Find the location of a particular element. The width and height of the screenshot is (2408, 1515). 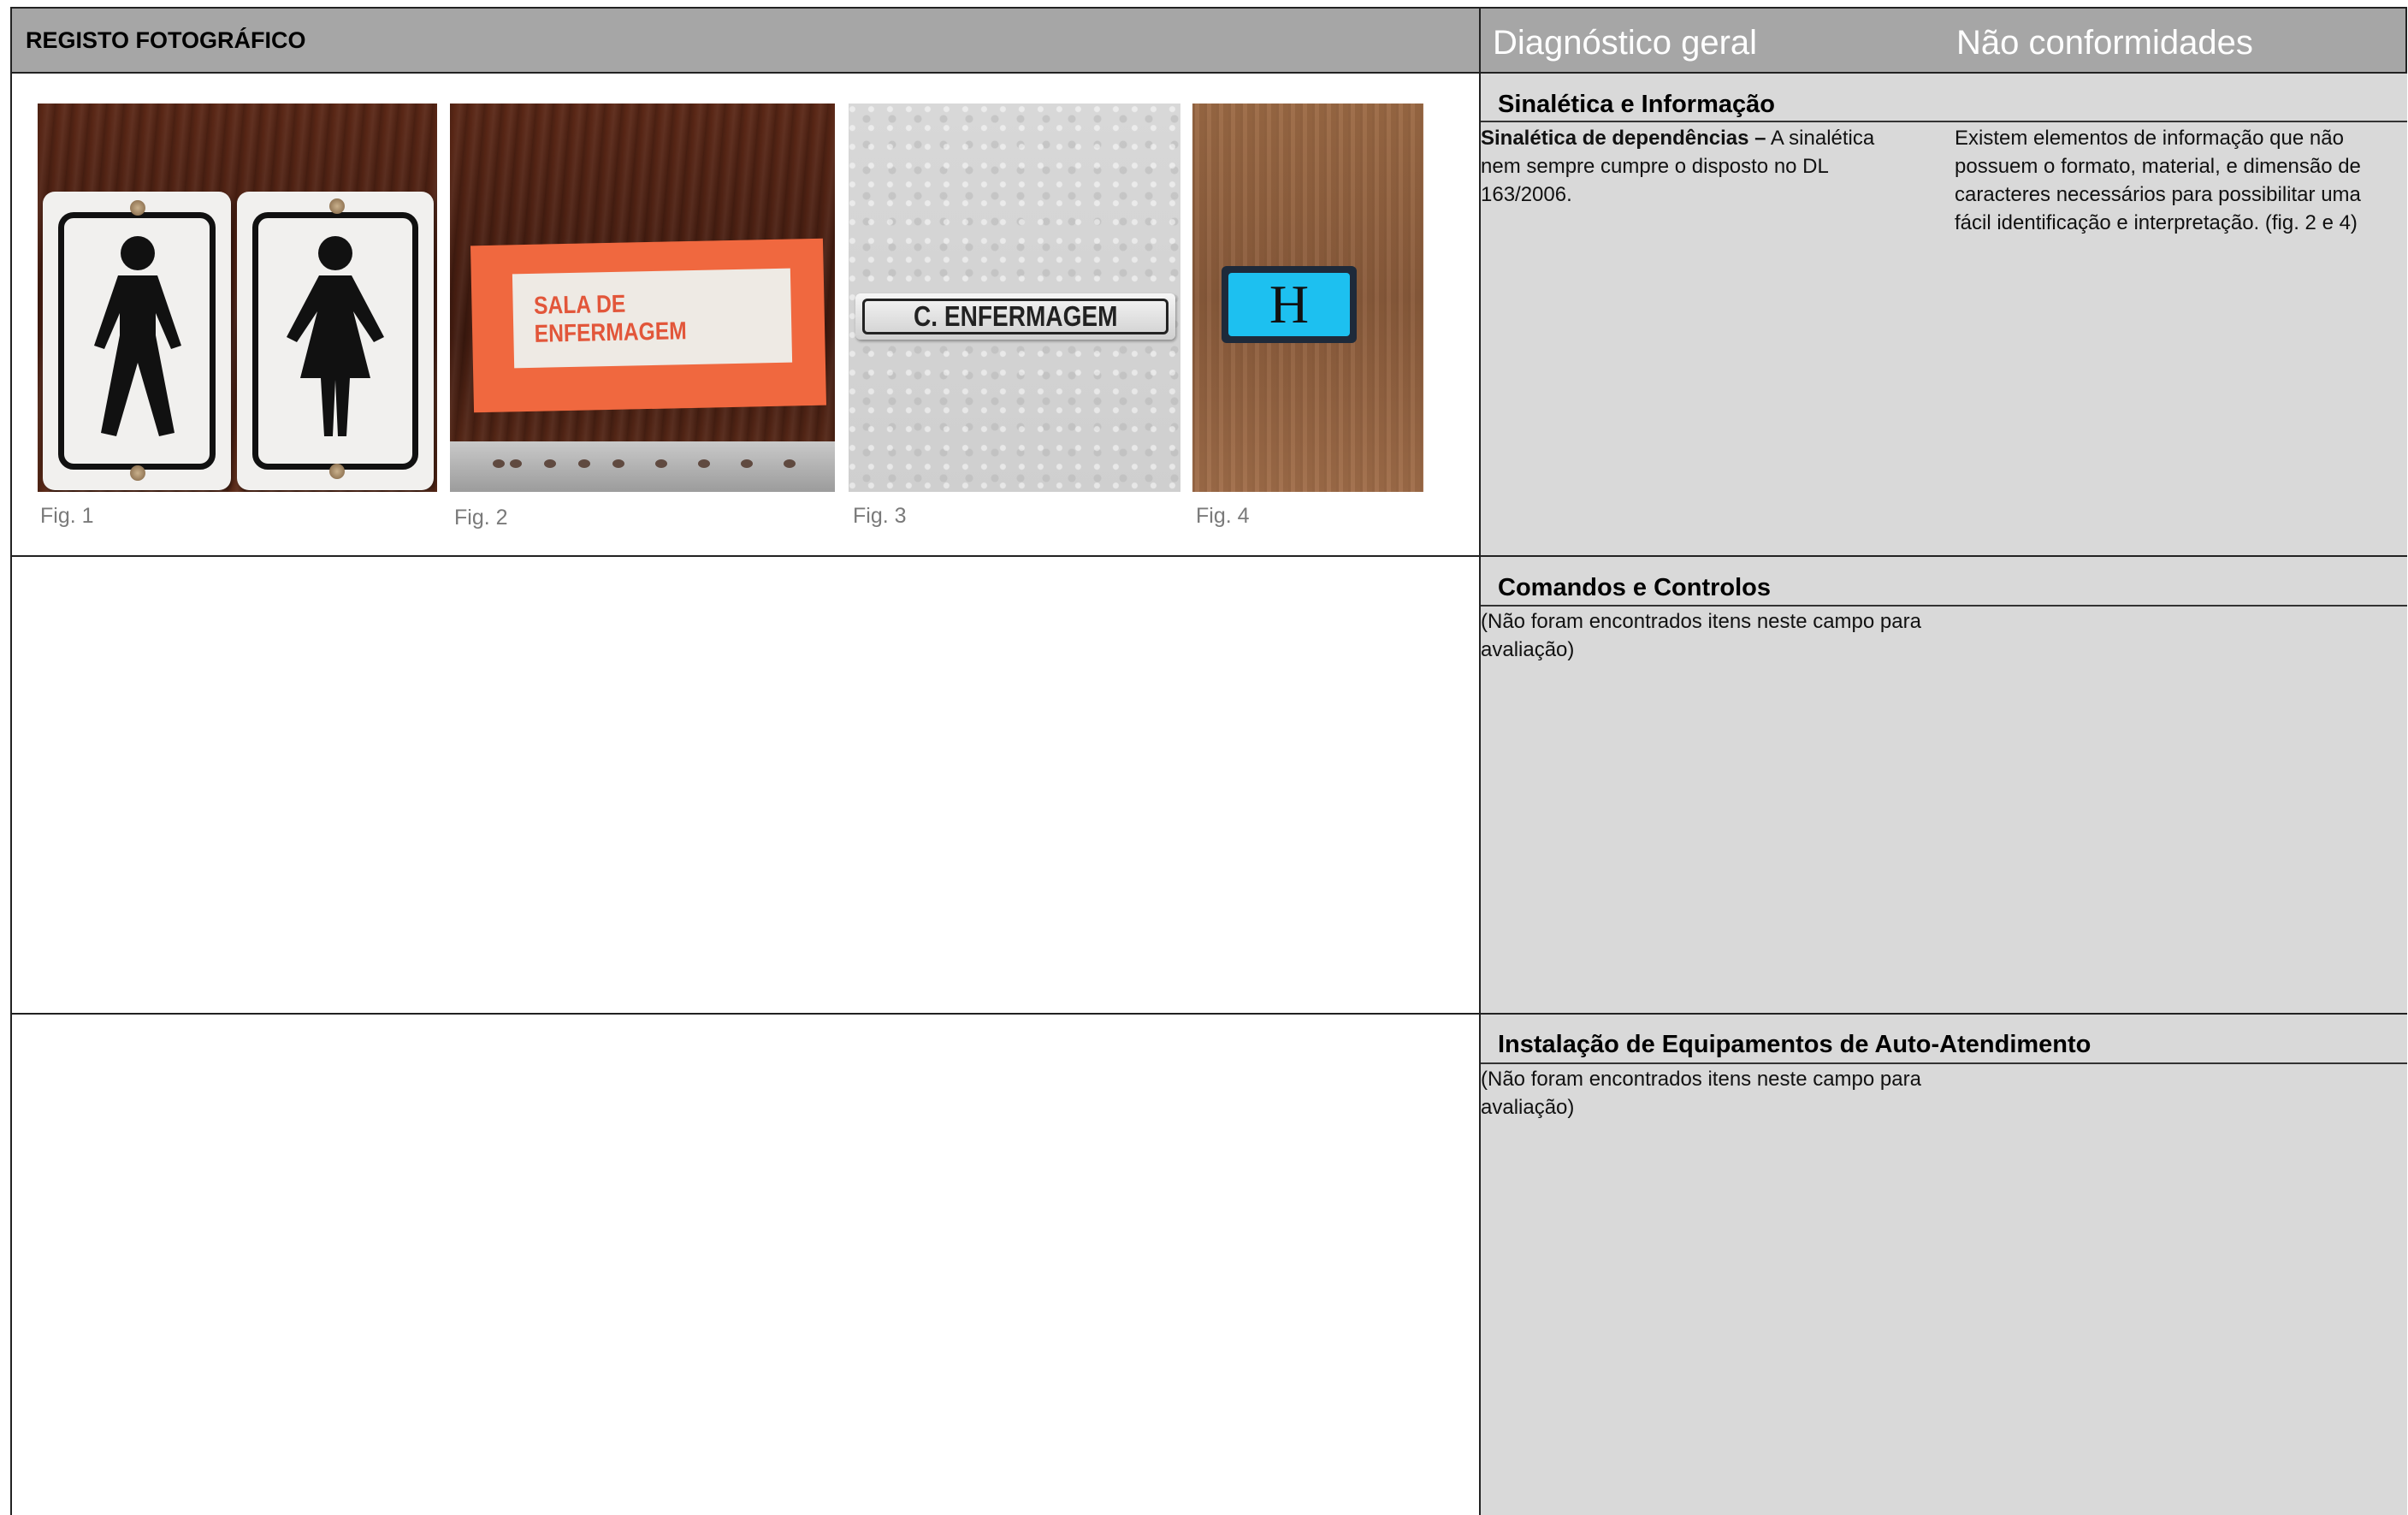

female-figure-icon is located at coordinates (335, 336).